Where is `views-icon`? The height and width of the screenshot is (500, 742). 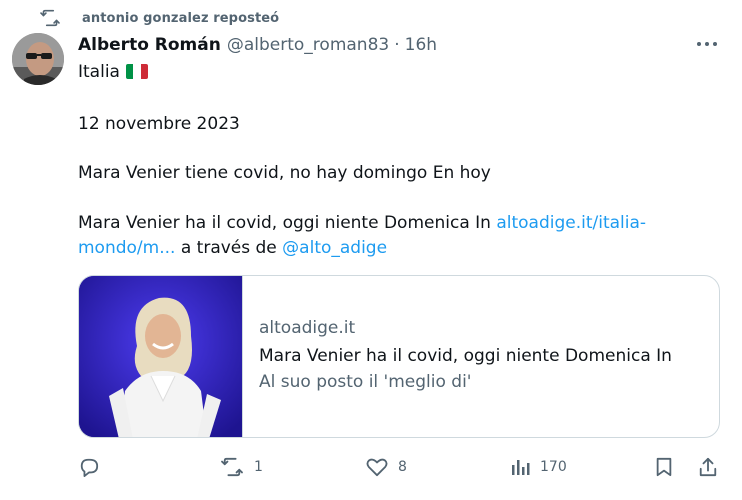
views-icon is located at coordinates (521, 467).